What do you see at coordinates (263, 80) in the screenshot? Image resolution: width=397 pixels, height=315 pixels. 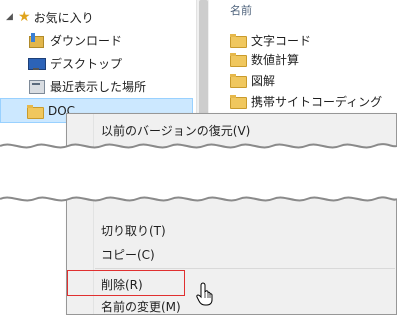 I see `file-item-label: 図解` at bounding box center [263, 80].